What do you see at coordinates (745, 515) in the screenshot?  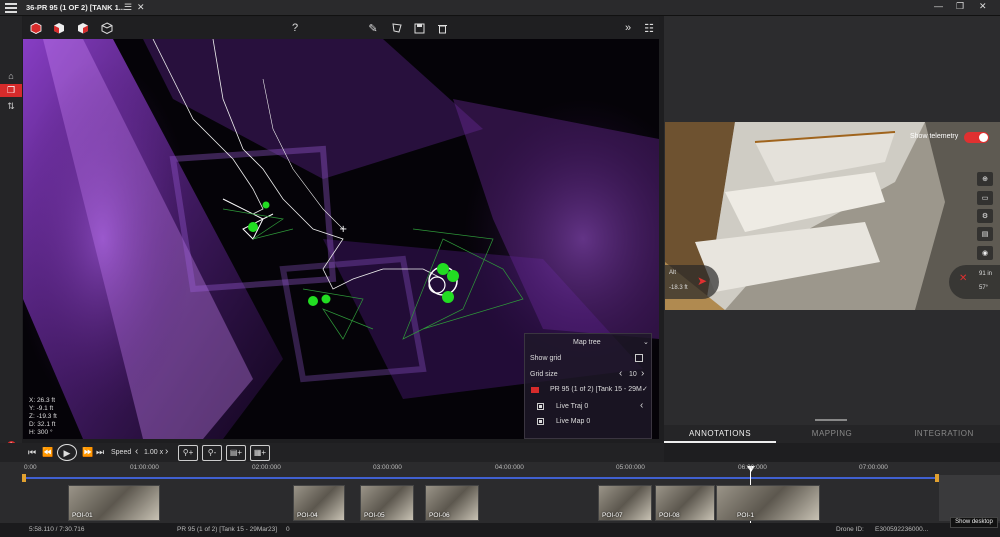 I see `poi-label: POI-1` at bounding box center [745, 515].